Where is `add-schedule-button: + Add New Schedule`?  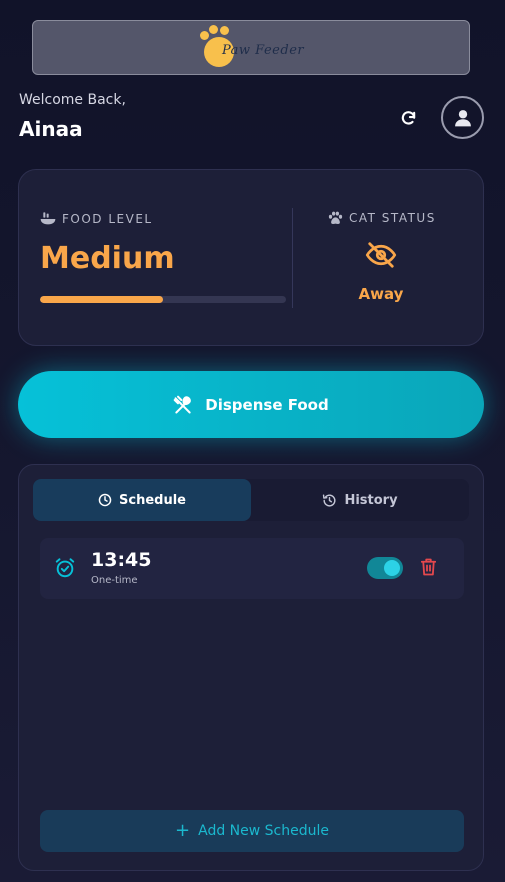 add-schedule-button: + Add New Schedule is located at coordinates (252, 831).